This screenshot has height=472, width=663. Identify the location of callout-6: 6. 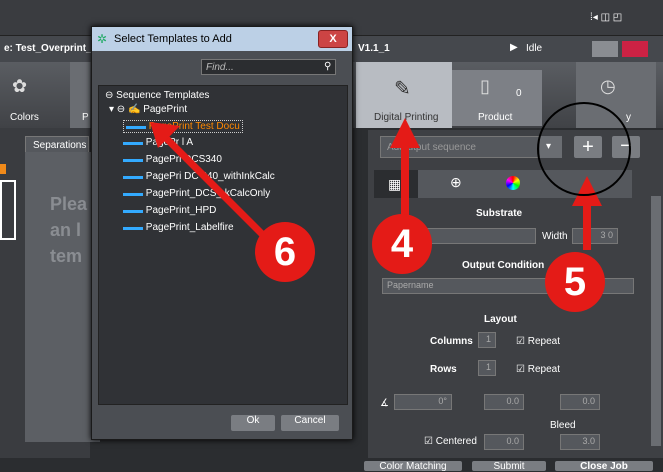
(285, 252).